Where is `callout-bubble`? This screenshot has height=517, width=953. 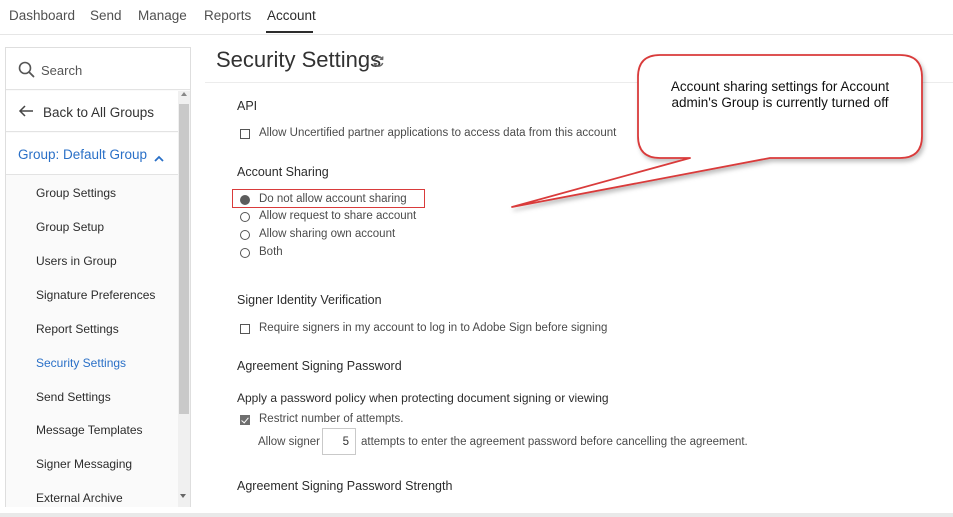
callout-bubble is located at coordinates (717, 131).